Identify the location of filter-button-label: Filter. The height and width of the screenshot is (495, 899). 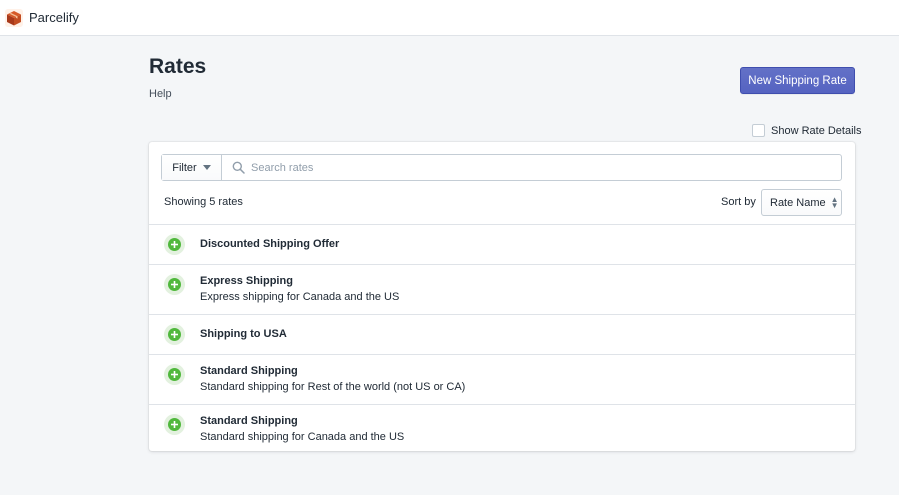
(184, 167).